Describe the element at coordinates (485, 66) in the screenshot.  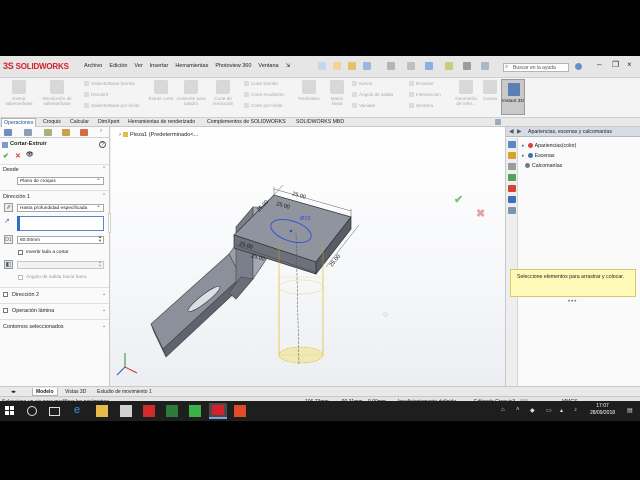
I see `options-gear-icon` at that location.